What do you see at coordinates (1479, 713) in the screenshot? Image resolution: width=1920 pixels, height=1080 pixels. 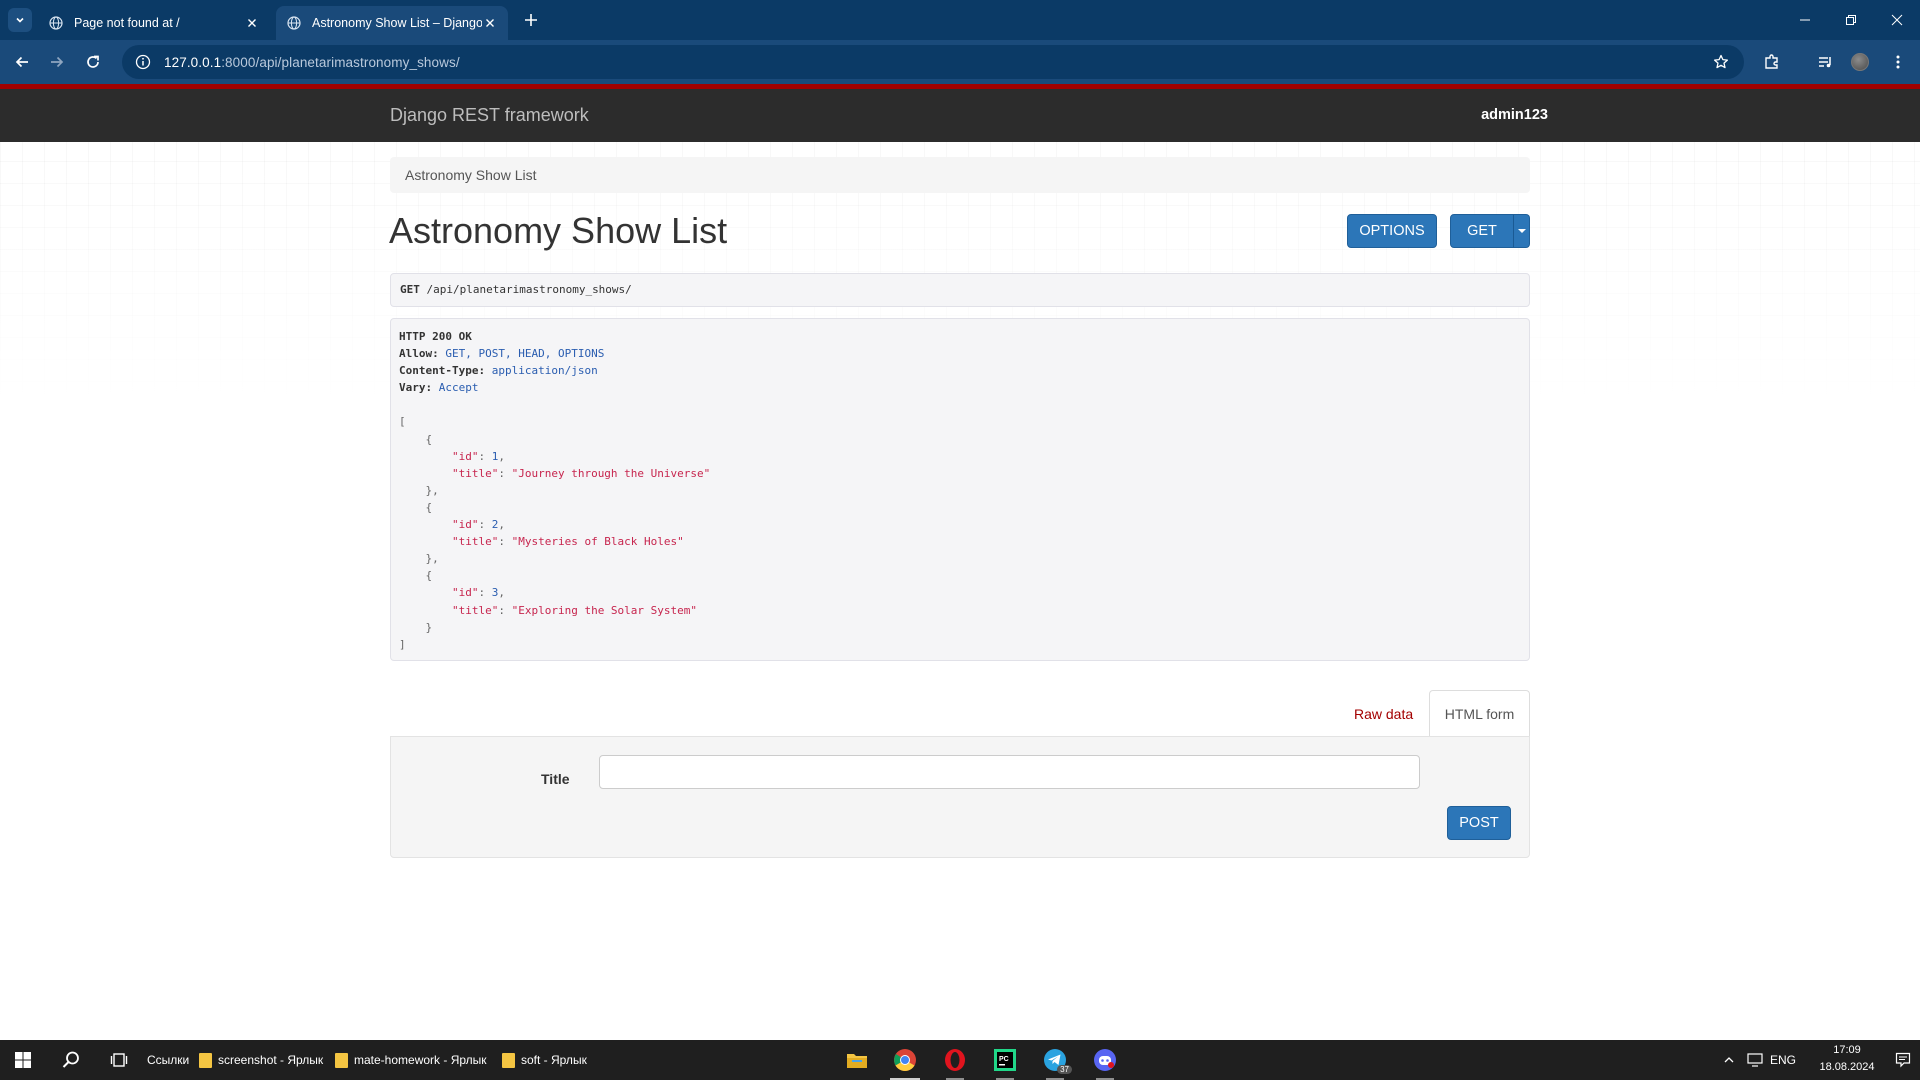 I see `tab-html-form: HTML form` at bounding box center [1479, 713].